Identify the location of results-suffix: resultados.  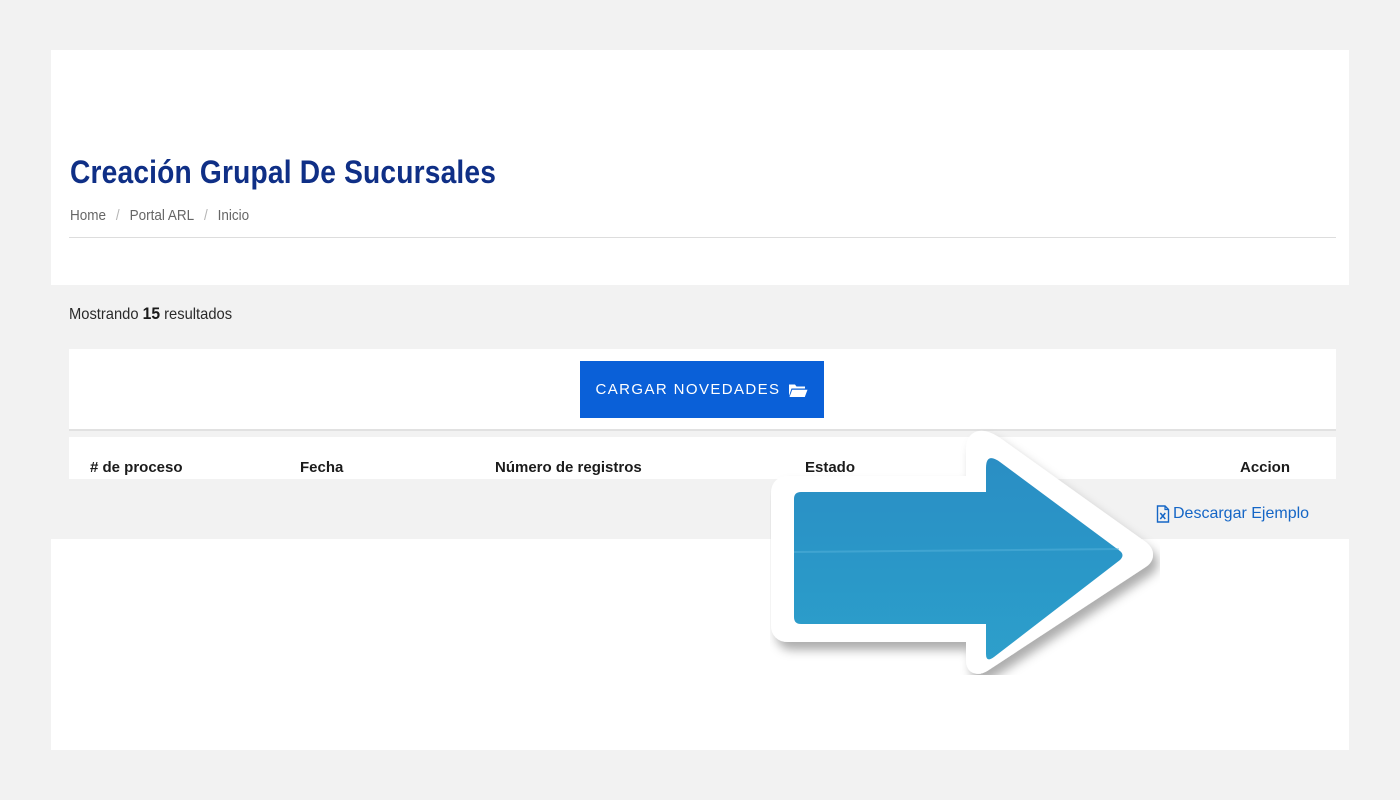
(198, 314).